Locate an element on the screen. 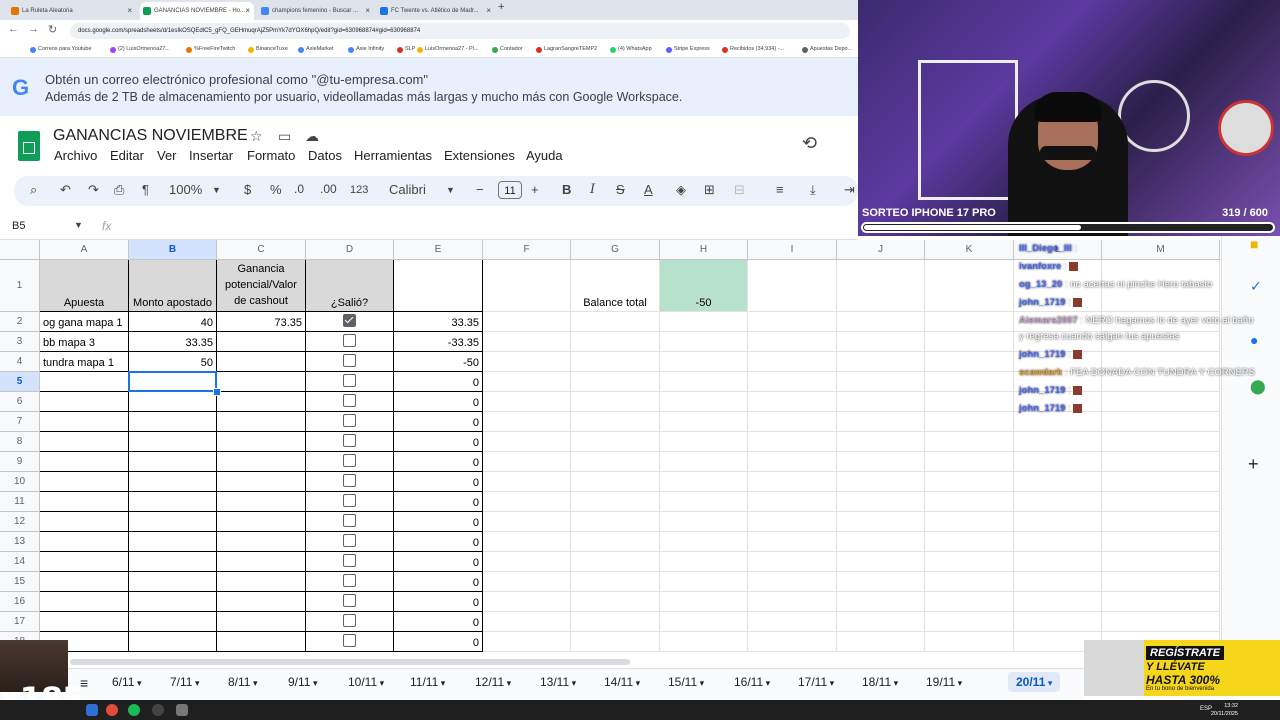 This screenshot has height=720, width=1280. header-monto-apostado: Monto apostado is located at coordinates (173, 286).